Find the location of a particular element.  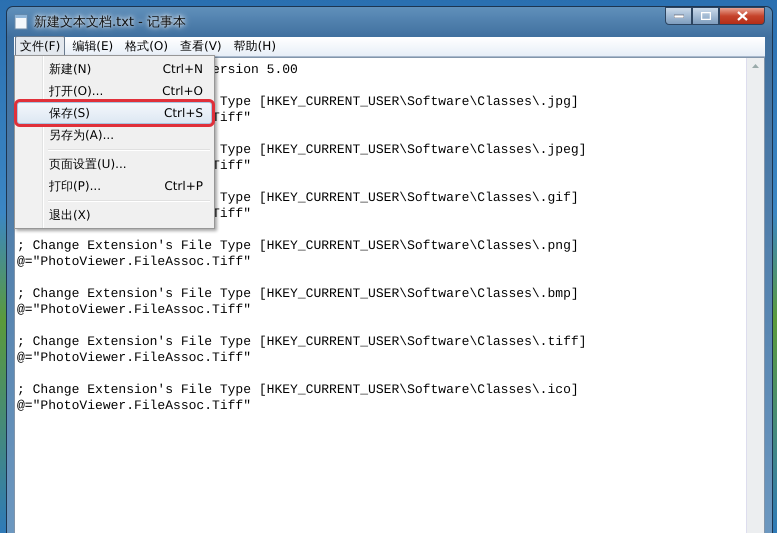

window-title: 新建文本文档.txt - 记事本 is located at coordinates (110, 22).